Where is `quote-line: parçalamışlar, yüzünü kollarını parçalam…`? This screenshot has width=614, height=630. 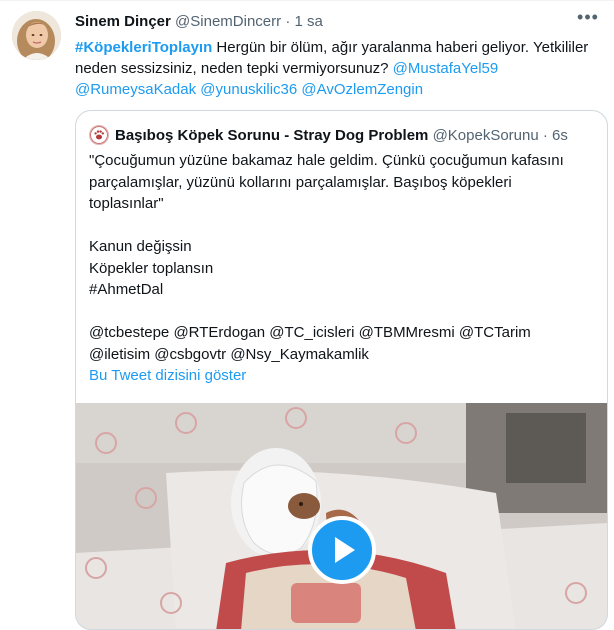
quote-line: parçalamışlar, yüzünü kollarını parçalam… is located at coordinates (300, 182).